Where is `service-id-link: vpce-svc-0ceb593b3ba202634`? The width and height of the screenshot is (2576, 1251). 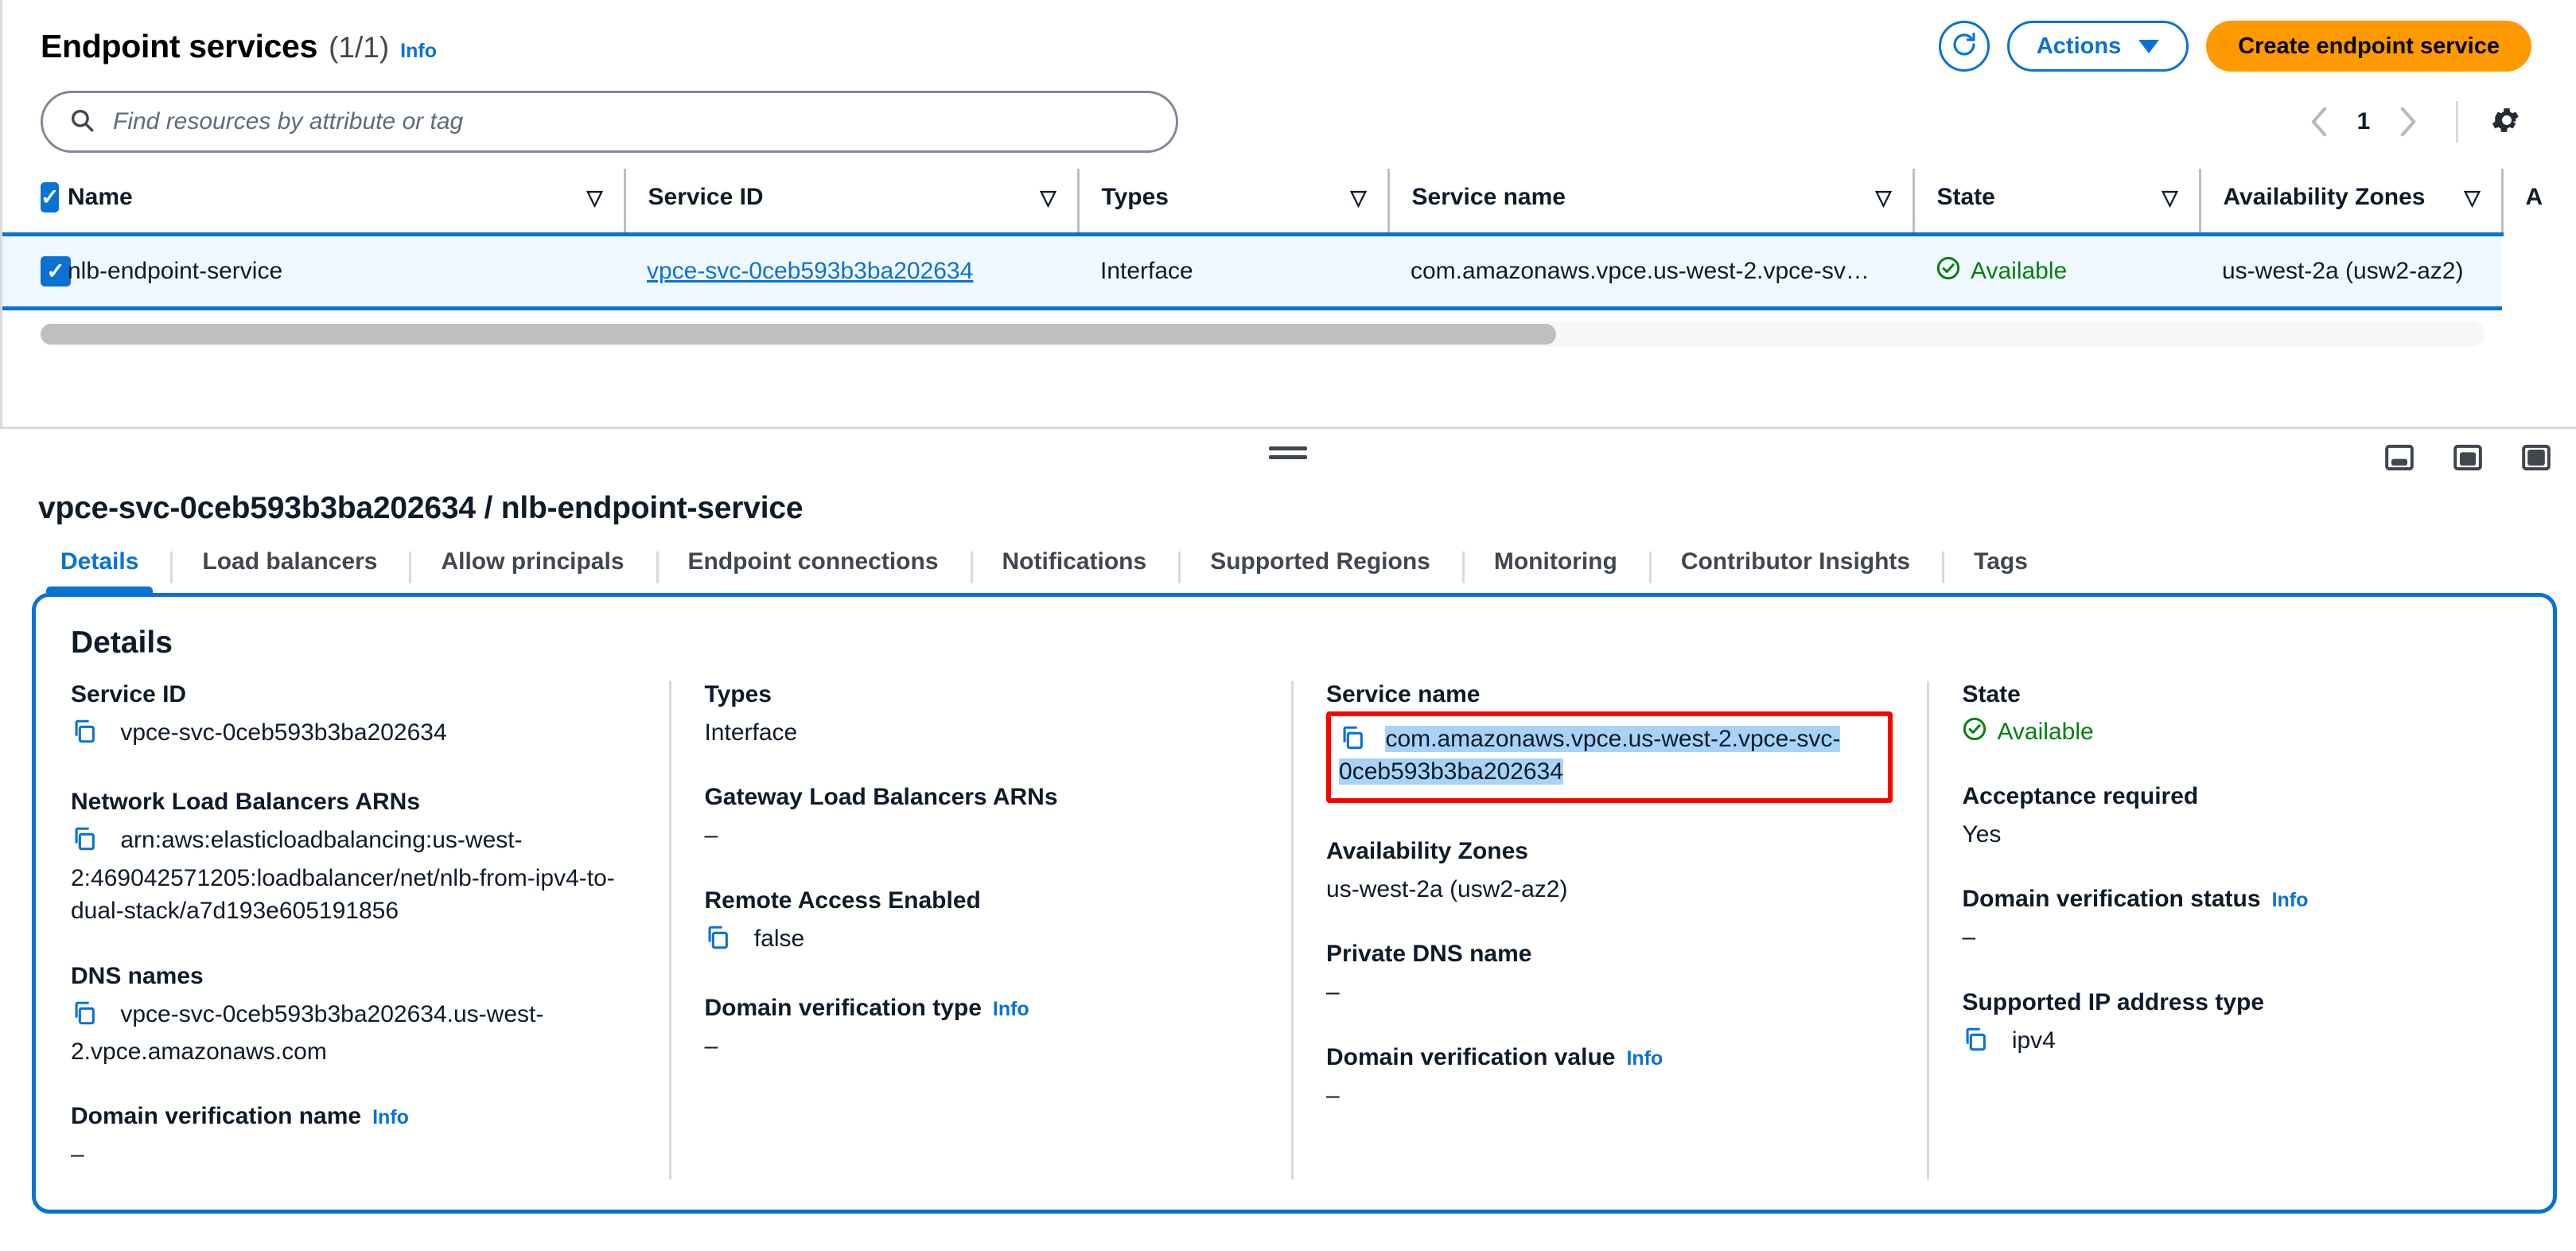
service-id-link: vpce-svc-0ceb593b3ba202634 is located at coordinates (810, 271).